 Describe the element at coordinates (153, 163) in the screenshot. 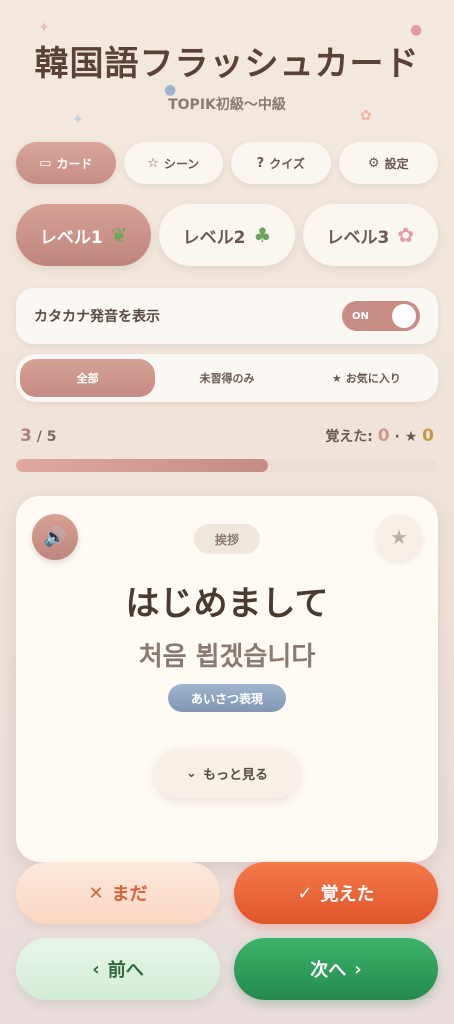

I see `star-outline-icon: ☆` at that location.